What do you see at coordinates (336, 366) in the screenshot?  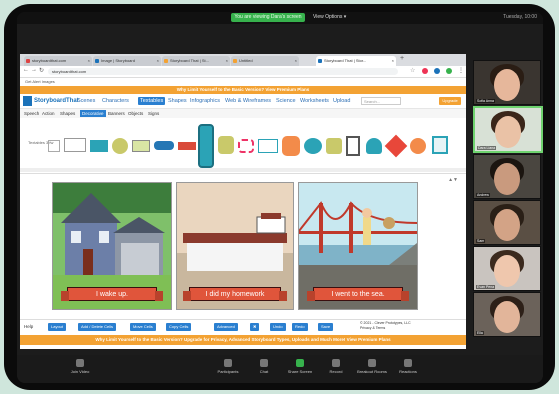 I see `record-button: Record` at bounding box center [336, 366].